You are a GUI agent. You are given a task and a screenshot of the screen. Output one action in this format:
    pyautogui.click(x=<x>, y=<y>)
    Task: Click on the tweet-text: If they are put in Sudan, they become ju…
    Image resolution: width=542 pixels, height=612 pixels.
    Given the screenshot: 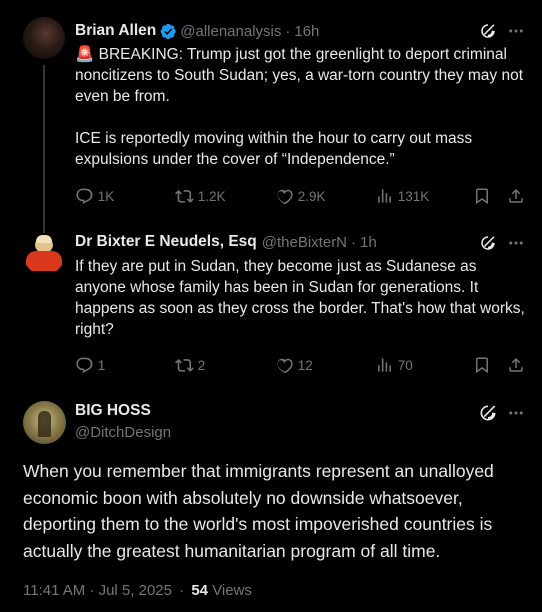 What is the action you would take?
    pyautogui.click(x=300, y=298)
    